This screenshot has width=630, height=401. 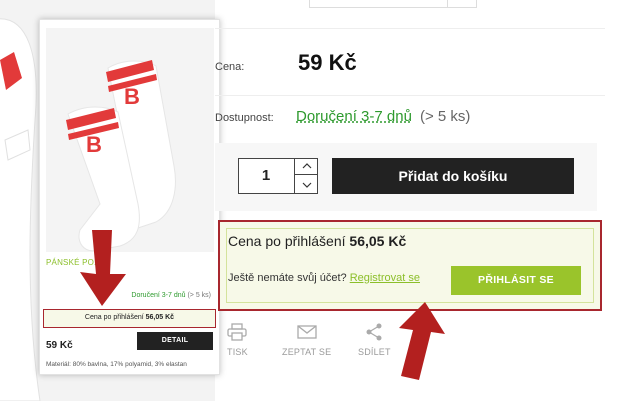 What do you see at coordinates (114, 317) in the screenshot?
I see `card-login-price-label: Cena po přihlášení` at bounding box center [114, 317].